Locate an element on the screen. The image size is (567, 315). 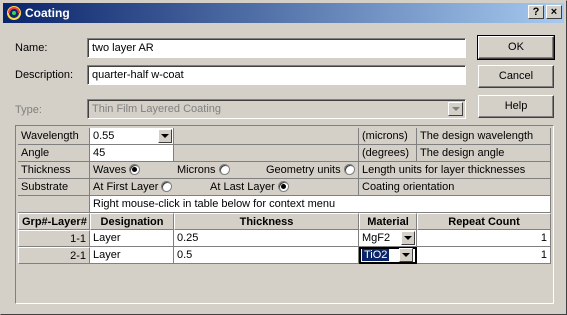
close-button: × is located at coordinates (554, 12).